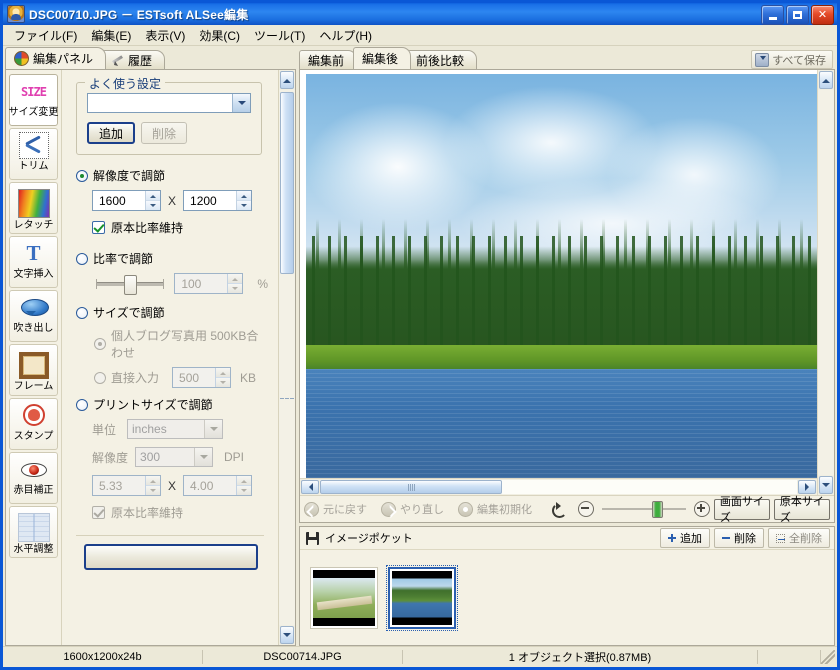 This screenshot has height=670, width=840. I want to click on canvas-scroll-up-button, so click(826, 80).